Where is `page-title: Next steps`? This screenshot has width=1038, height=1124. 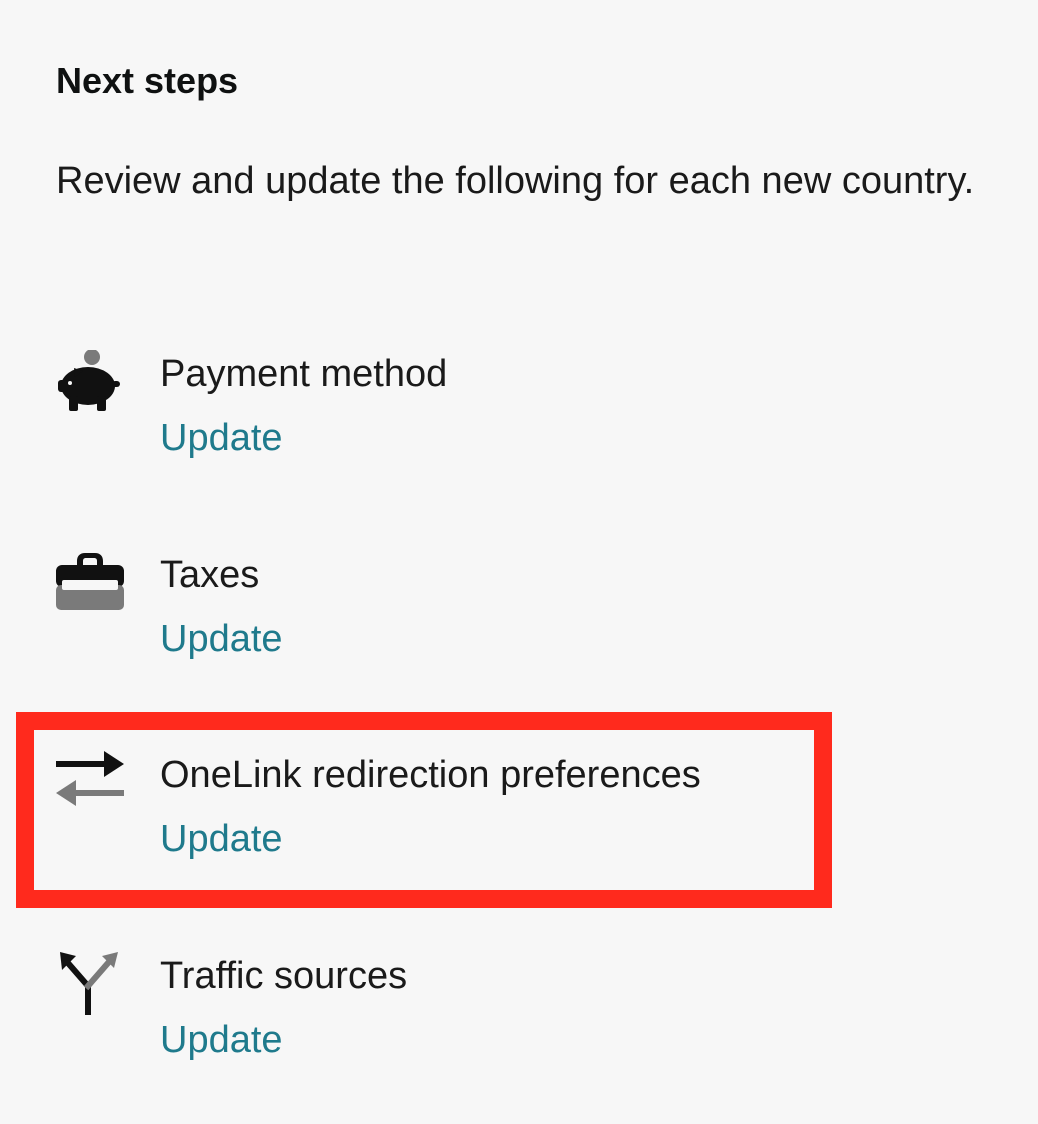 page-title: Next steps is located at coordinates (147, 80).